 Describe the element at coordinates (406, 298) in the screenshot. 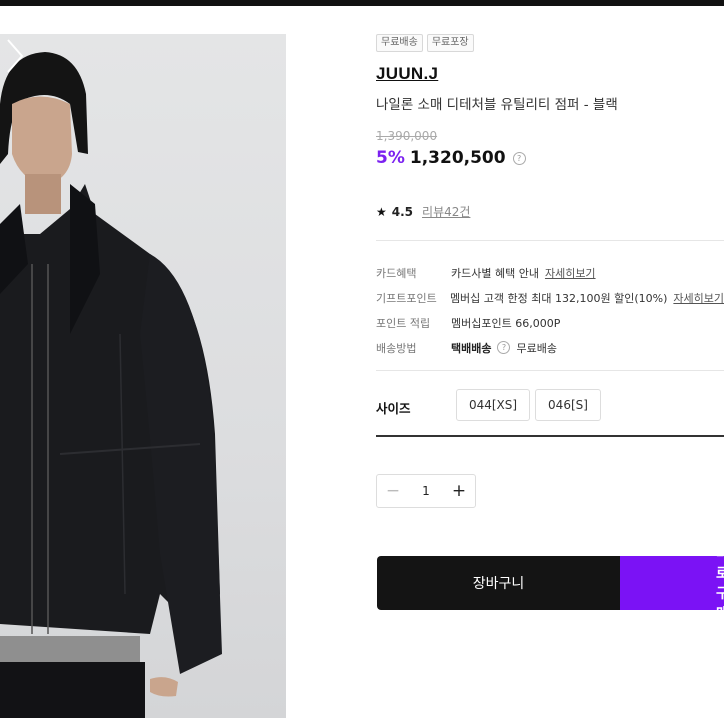

I see `gift-point-label: 기프트포인트` at that location.